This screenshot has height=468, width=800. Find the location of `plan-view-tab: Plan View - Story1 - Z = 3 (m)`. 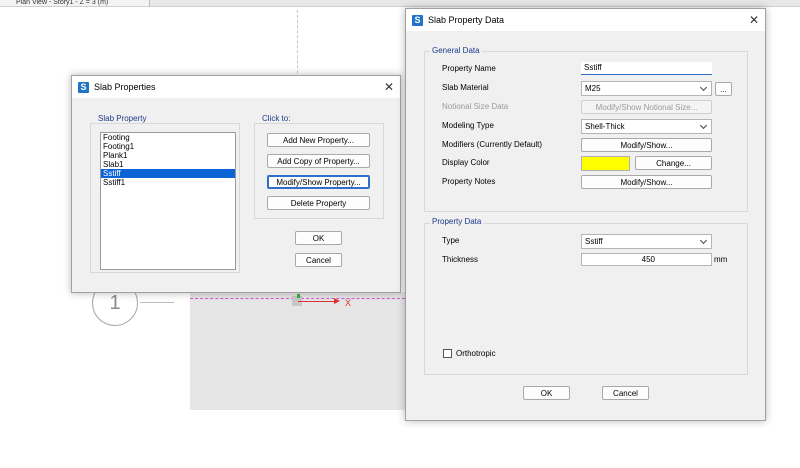

plan-view-tab: Plan View - Story1 - Z = 3 (m) is located at coordinates (75, 3).